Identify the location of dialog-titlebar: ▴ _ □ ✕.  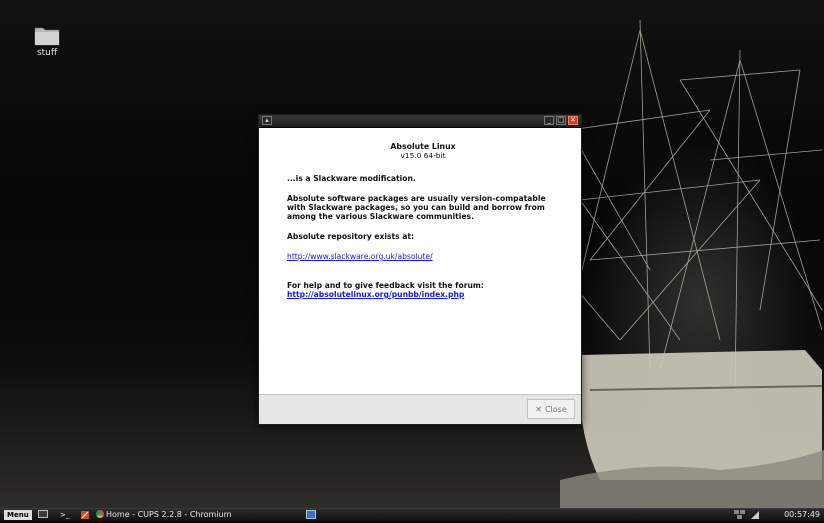
(420, 121).